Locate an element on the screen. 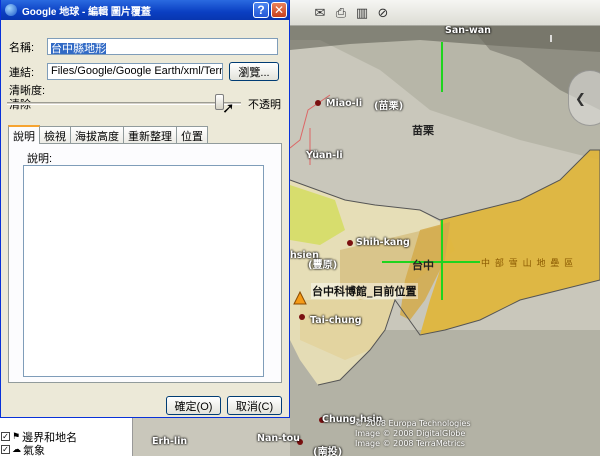 This screenshot has width=600, height=456. map-toolbar: ✉ ⎙ ▥ ⊘ is located at coordinates (445, 13).